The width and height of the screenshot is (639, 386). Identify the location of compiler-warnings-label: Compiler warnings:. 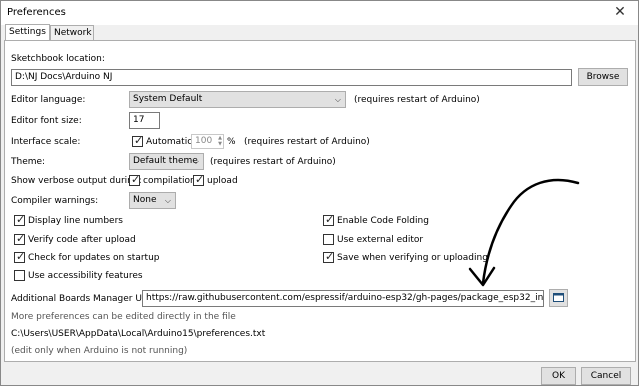
(55, 201).